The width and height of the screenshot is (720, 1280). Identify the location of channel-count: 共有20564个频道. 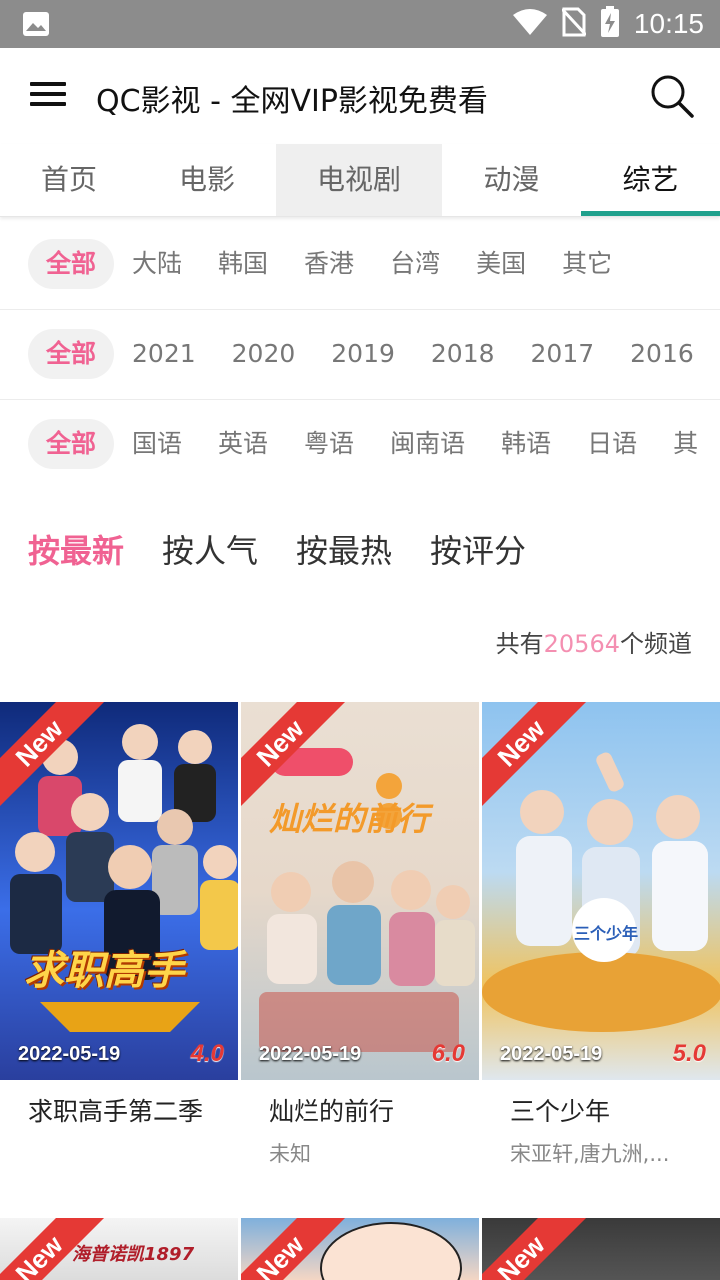
(594, 641).